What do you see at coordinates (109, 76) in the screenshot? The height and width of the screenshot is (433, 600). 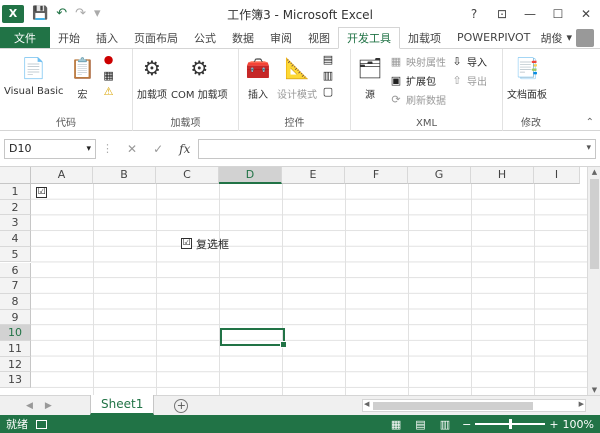 I see `relative-reference-icon: ▦` at bounding box center [109, 76].